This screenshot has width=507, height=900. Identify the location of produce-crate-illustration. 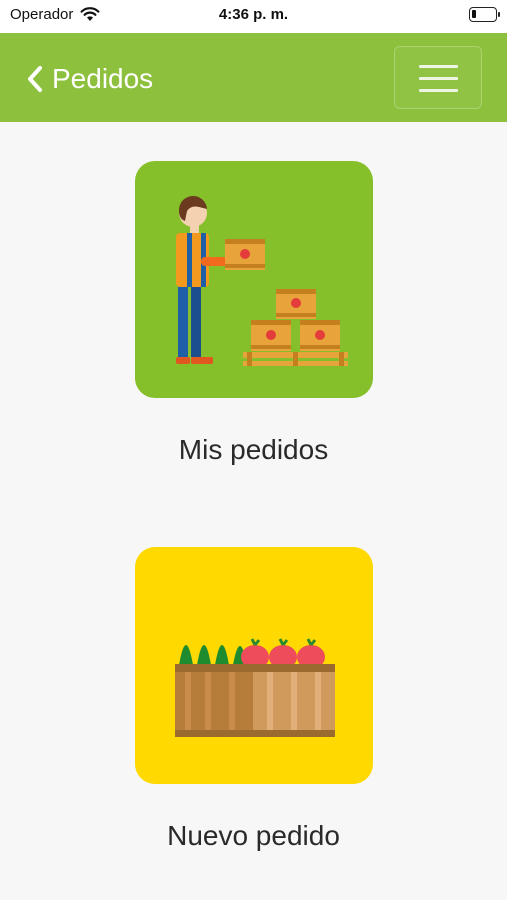
(254, 665).